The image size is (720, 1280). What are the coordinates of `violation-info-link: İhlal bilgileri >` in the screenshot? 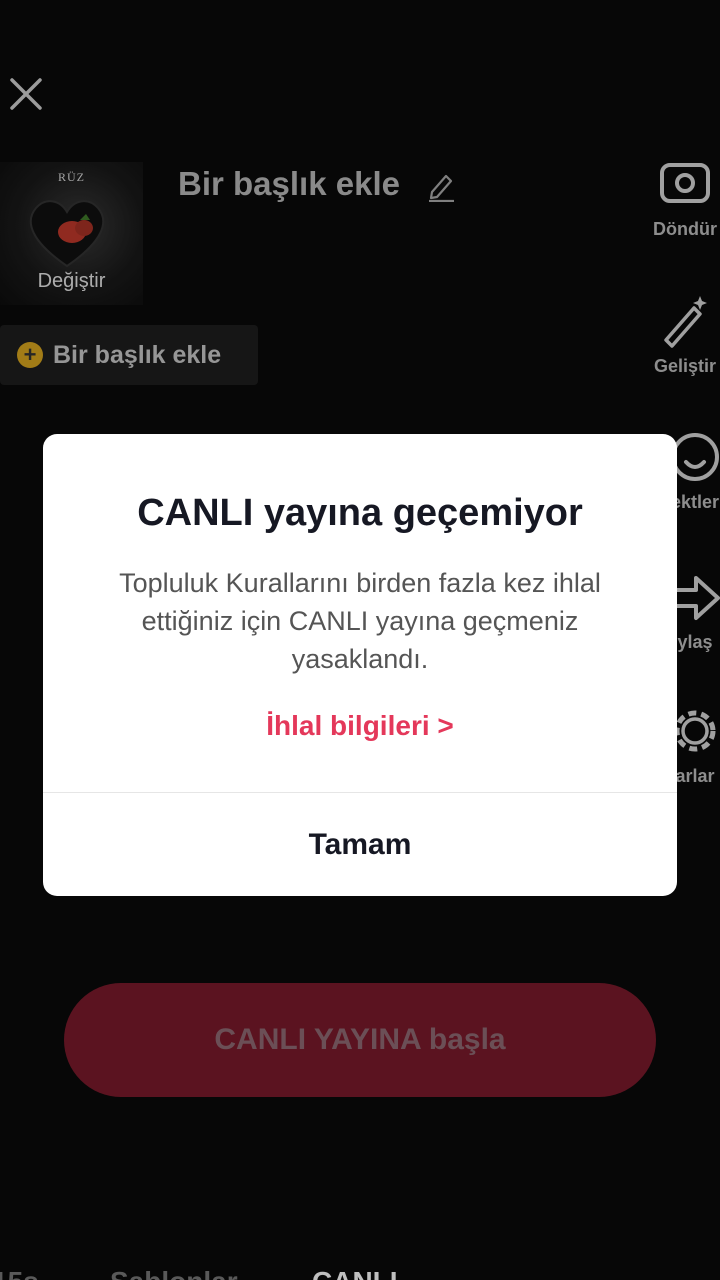 It's located at (360, 726).